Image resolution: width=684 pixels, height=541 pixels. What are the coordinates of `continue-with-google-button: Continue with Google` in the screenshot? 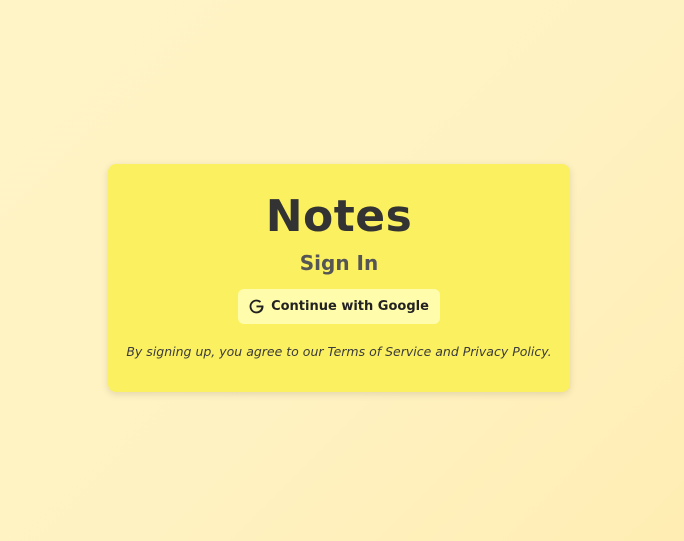 It's located at (339, 306).